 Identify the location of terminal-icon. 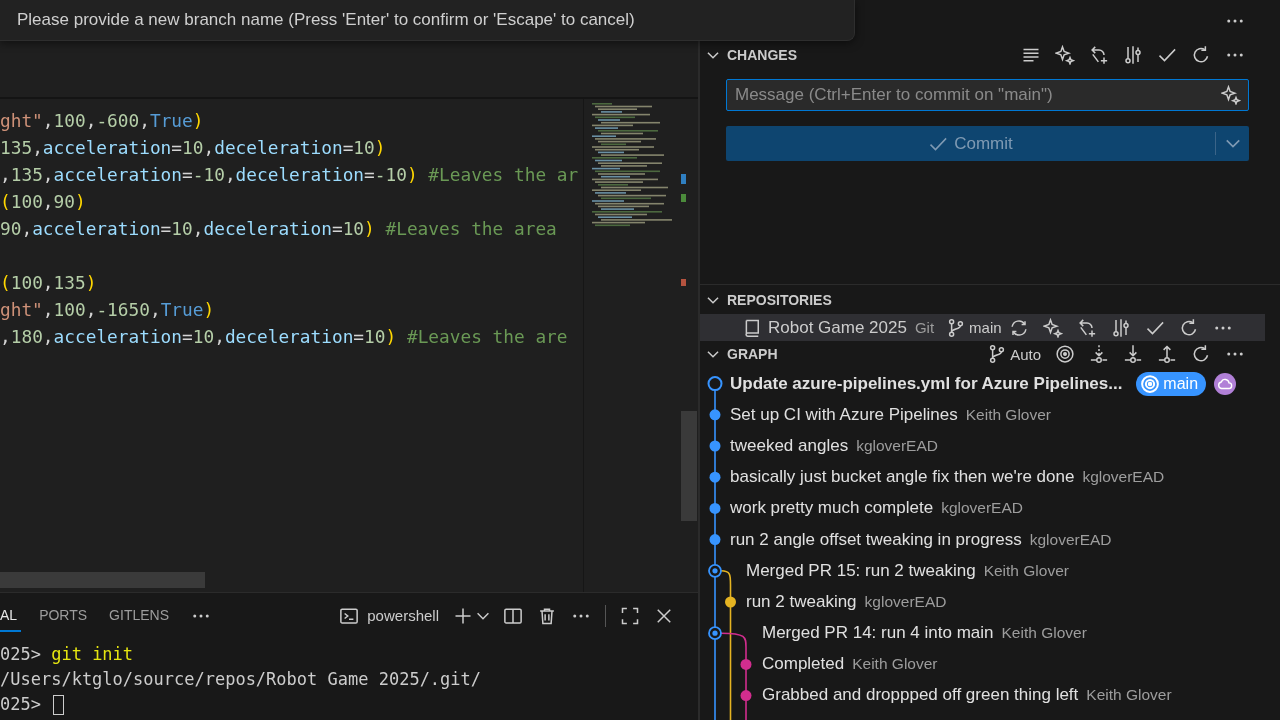
(349, 615).